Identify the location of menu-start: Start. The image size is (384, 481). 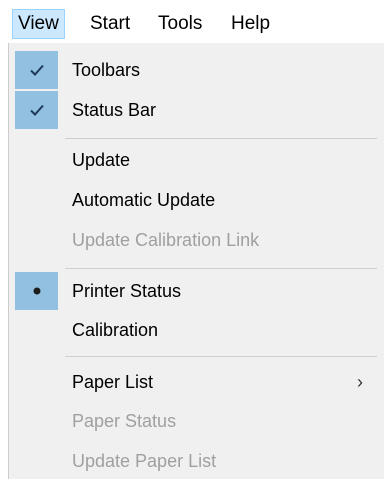
(110, 24).